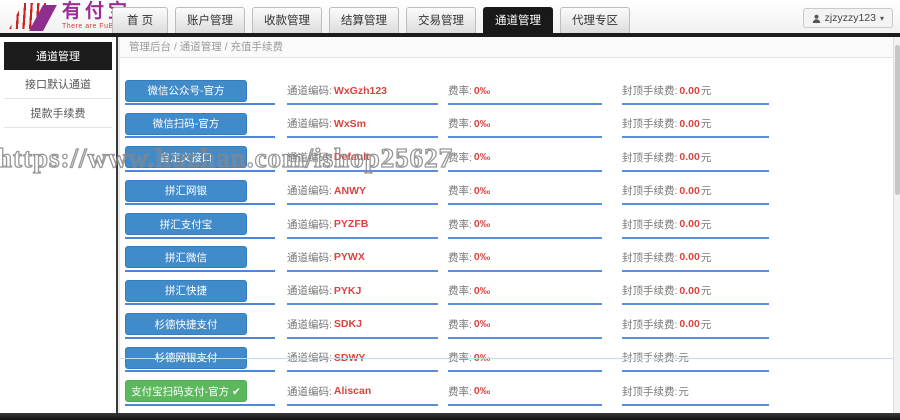 The image size is (900, 420). Describe the element at coordinates (210, 20) in the screenshot. I see `tab-account: 账户管理` at that location.